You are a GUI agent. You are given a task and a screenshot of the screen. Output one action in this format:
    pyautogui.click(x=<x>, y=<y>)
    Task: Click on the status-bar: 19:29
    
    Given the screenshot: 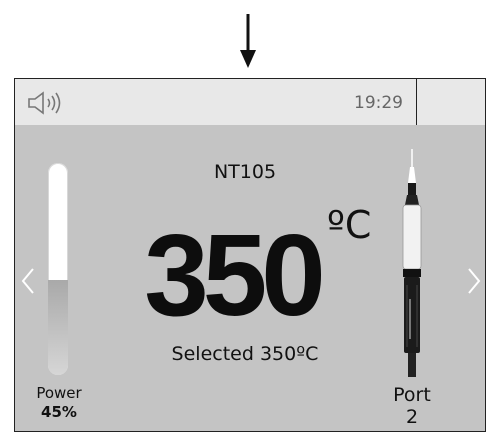 What is the action you would take?
    pyautogui.click(x=250, y=102)
    